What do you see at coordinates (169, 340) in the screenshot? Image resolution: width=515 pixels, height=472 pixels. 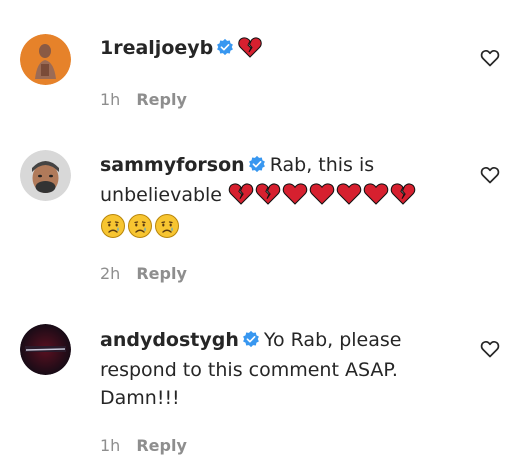 I see `username: andydostygh` at bounding box center [169, 340].